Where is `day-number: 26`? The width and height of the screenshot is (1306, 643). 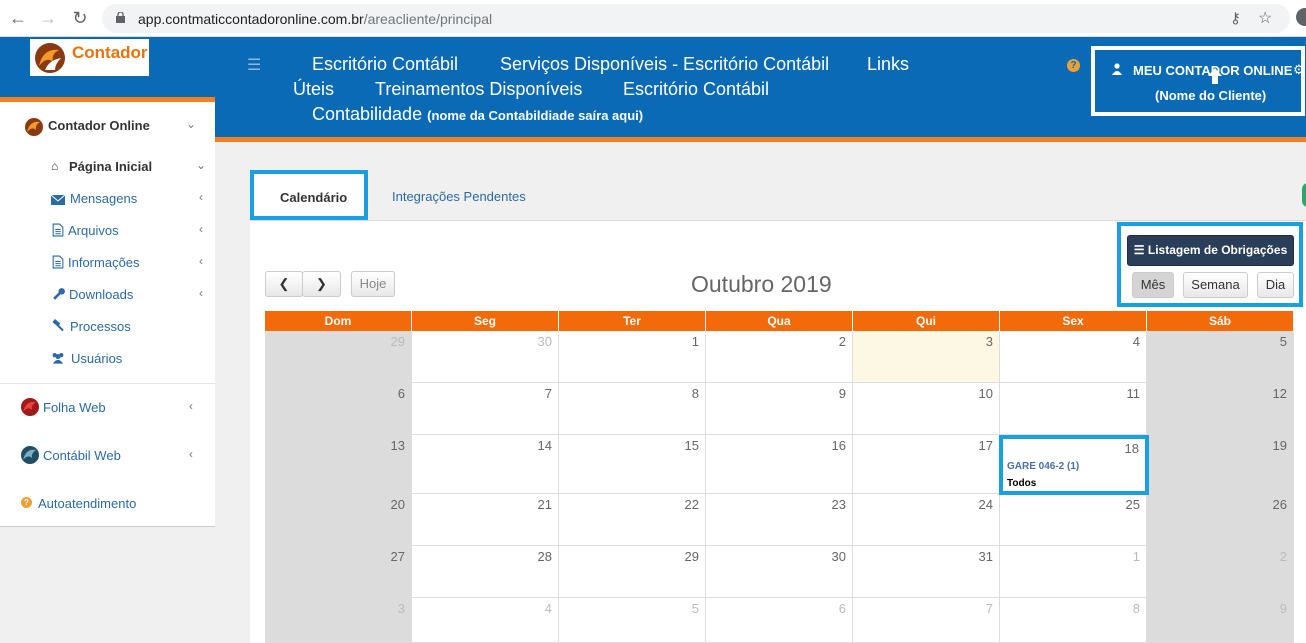 day-number: 26 is located at coordinates (1279, 504).